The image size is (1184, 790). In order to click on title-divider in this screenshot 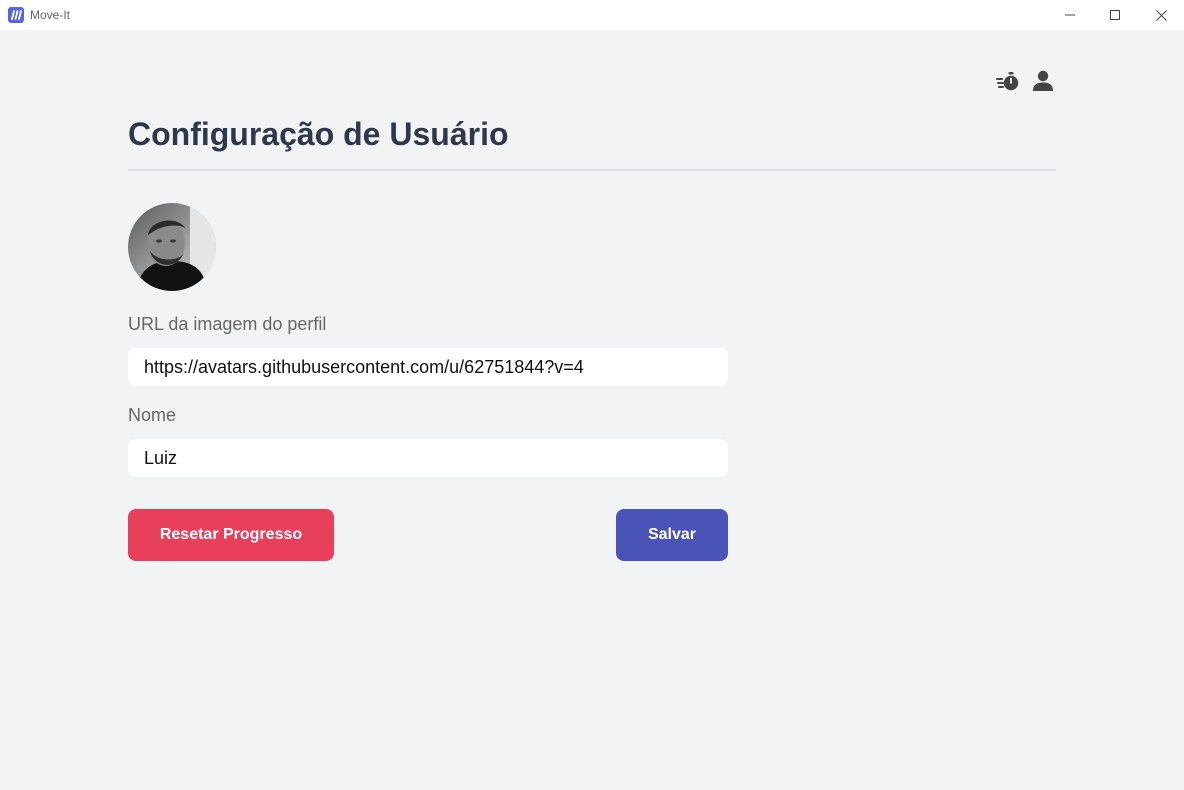, I will do `click(592, 170)`.